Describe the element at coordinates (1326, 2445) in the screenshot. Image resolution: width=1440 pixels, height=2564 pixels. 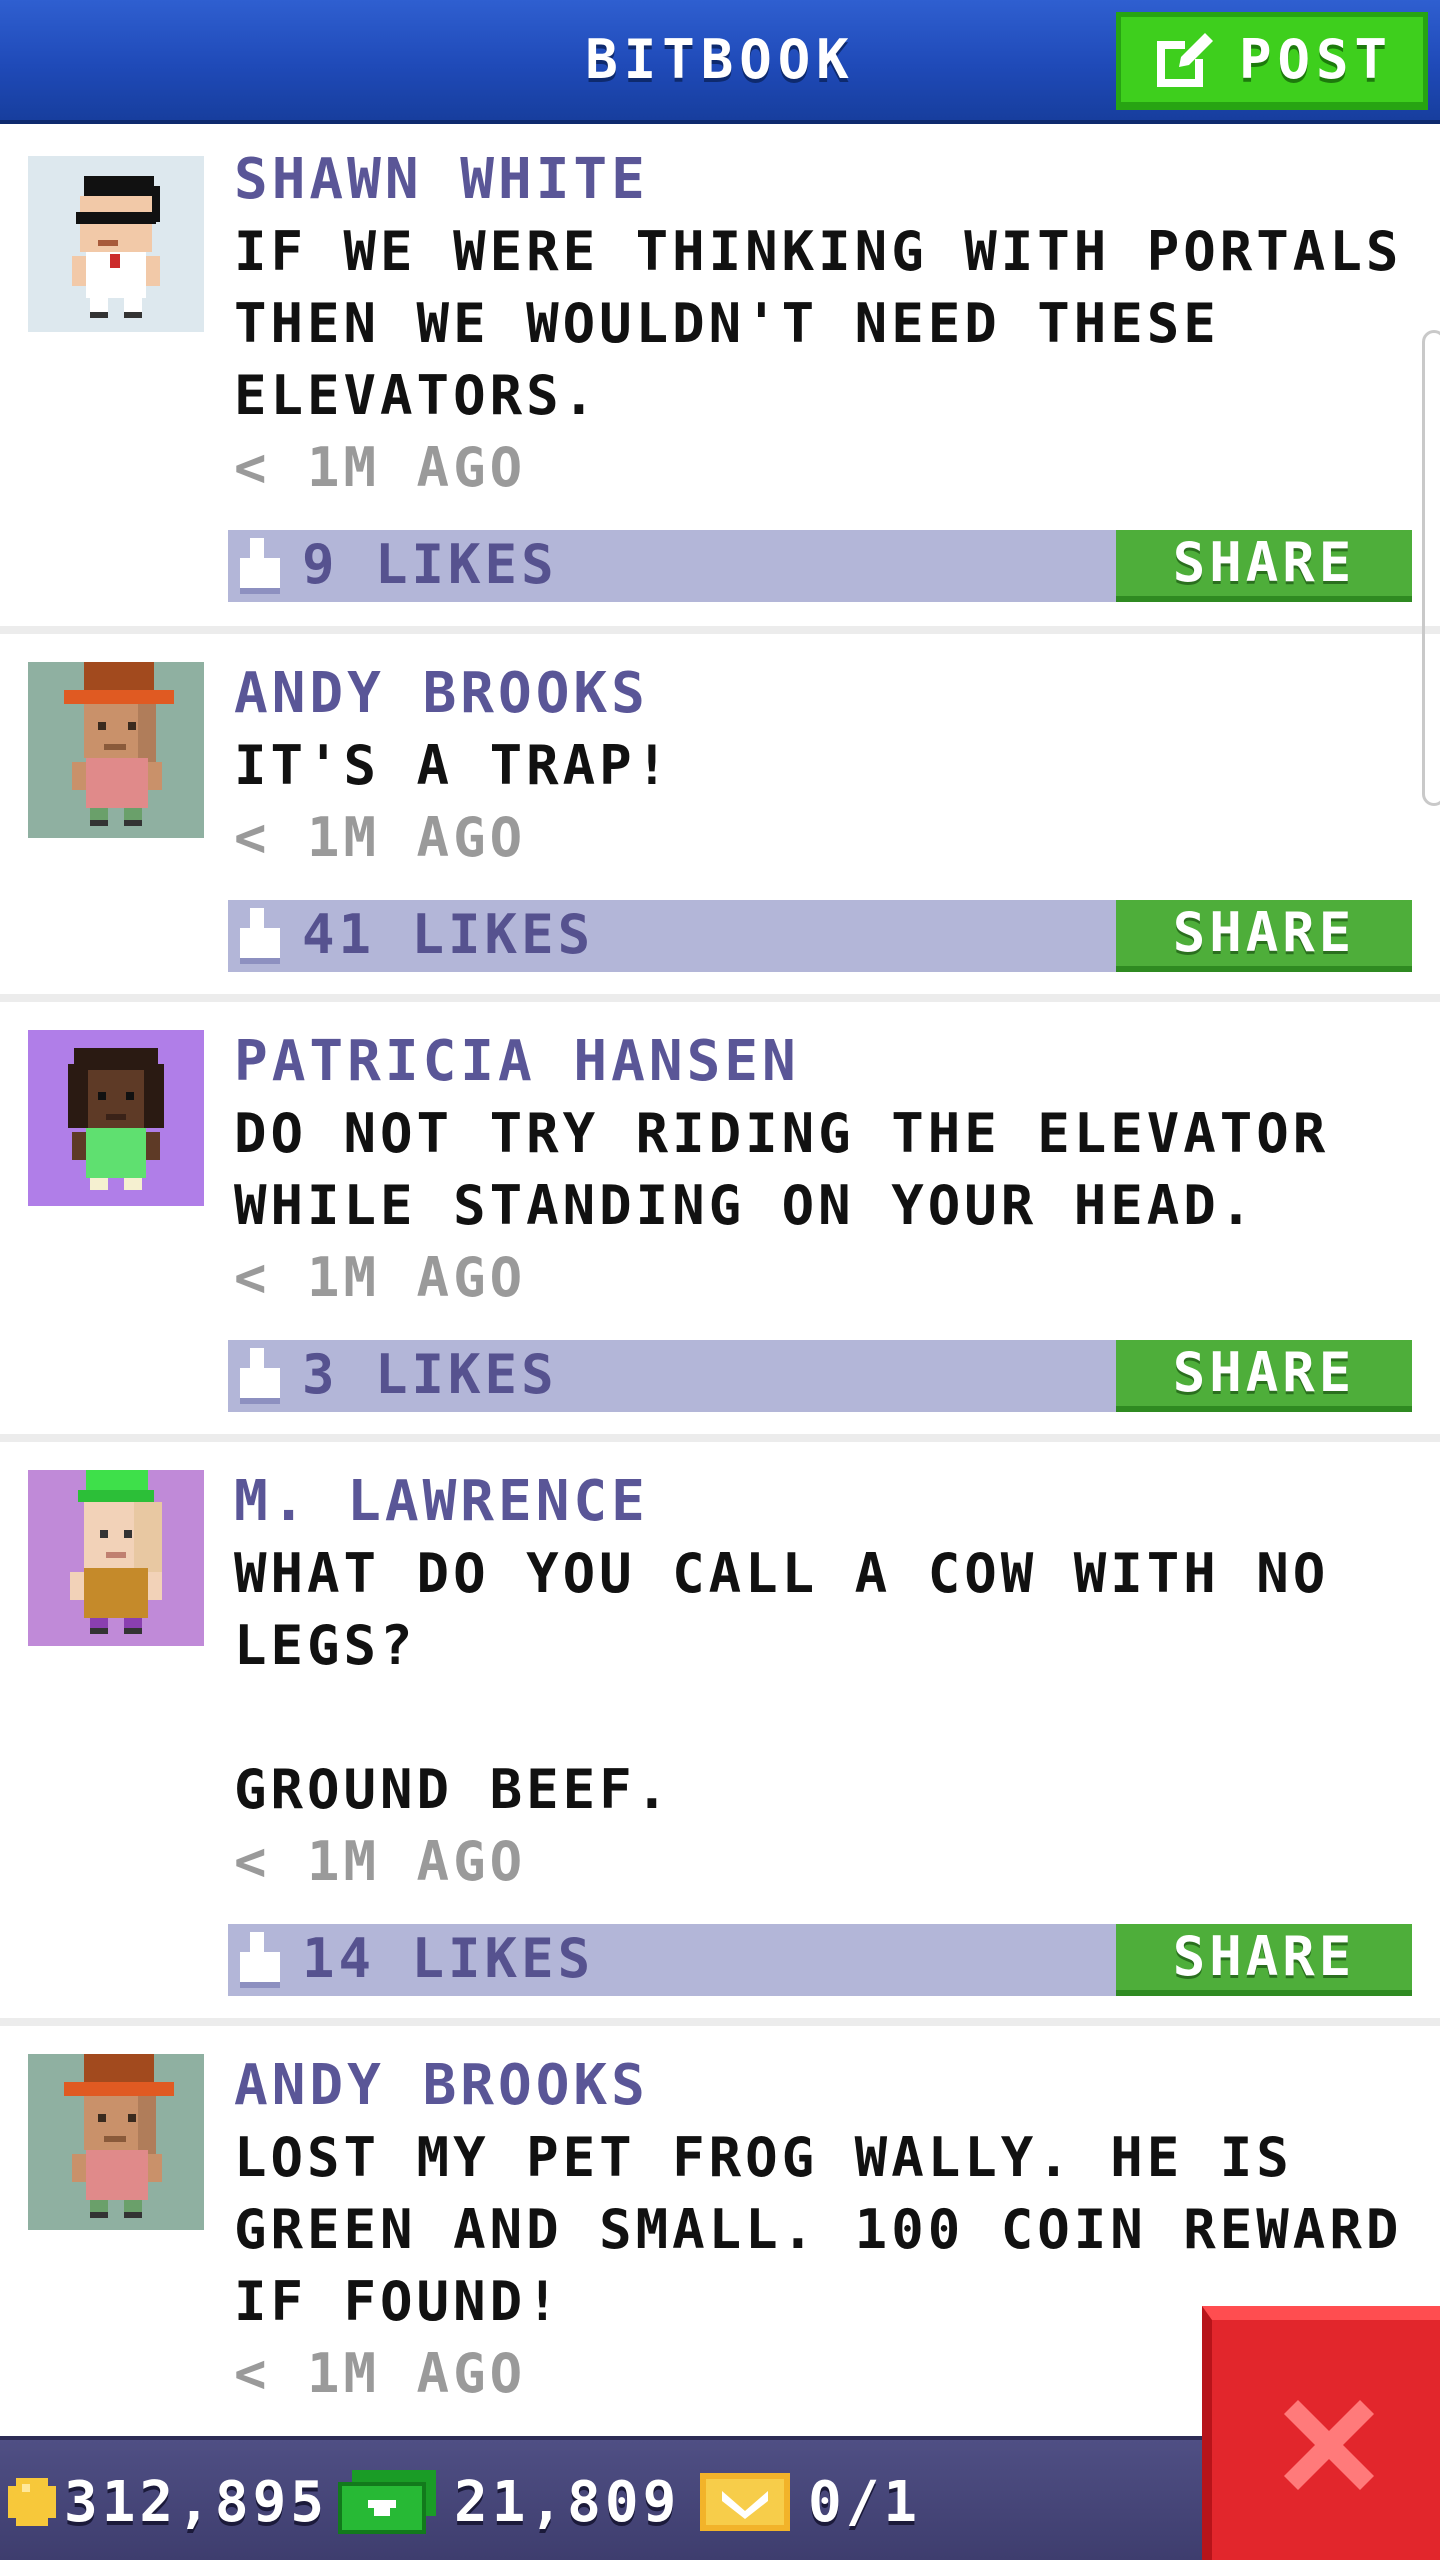
I see `close-icon` at that location.